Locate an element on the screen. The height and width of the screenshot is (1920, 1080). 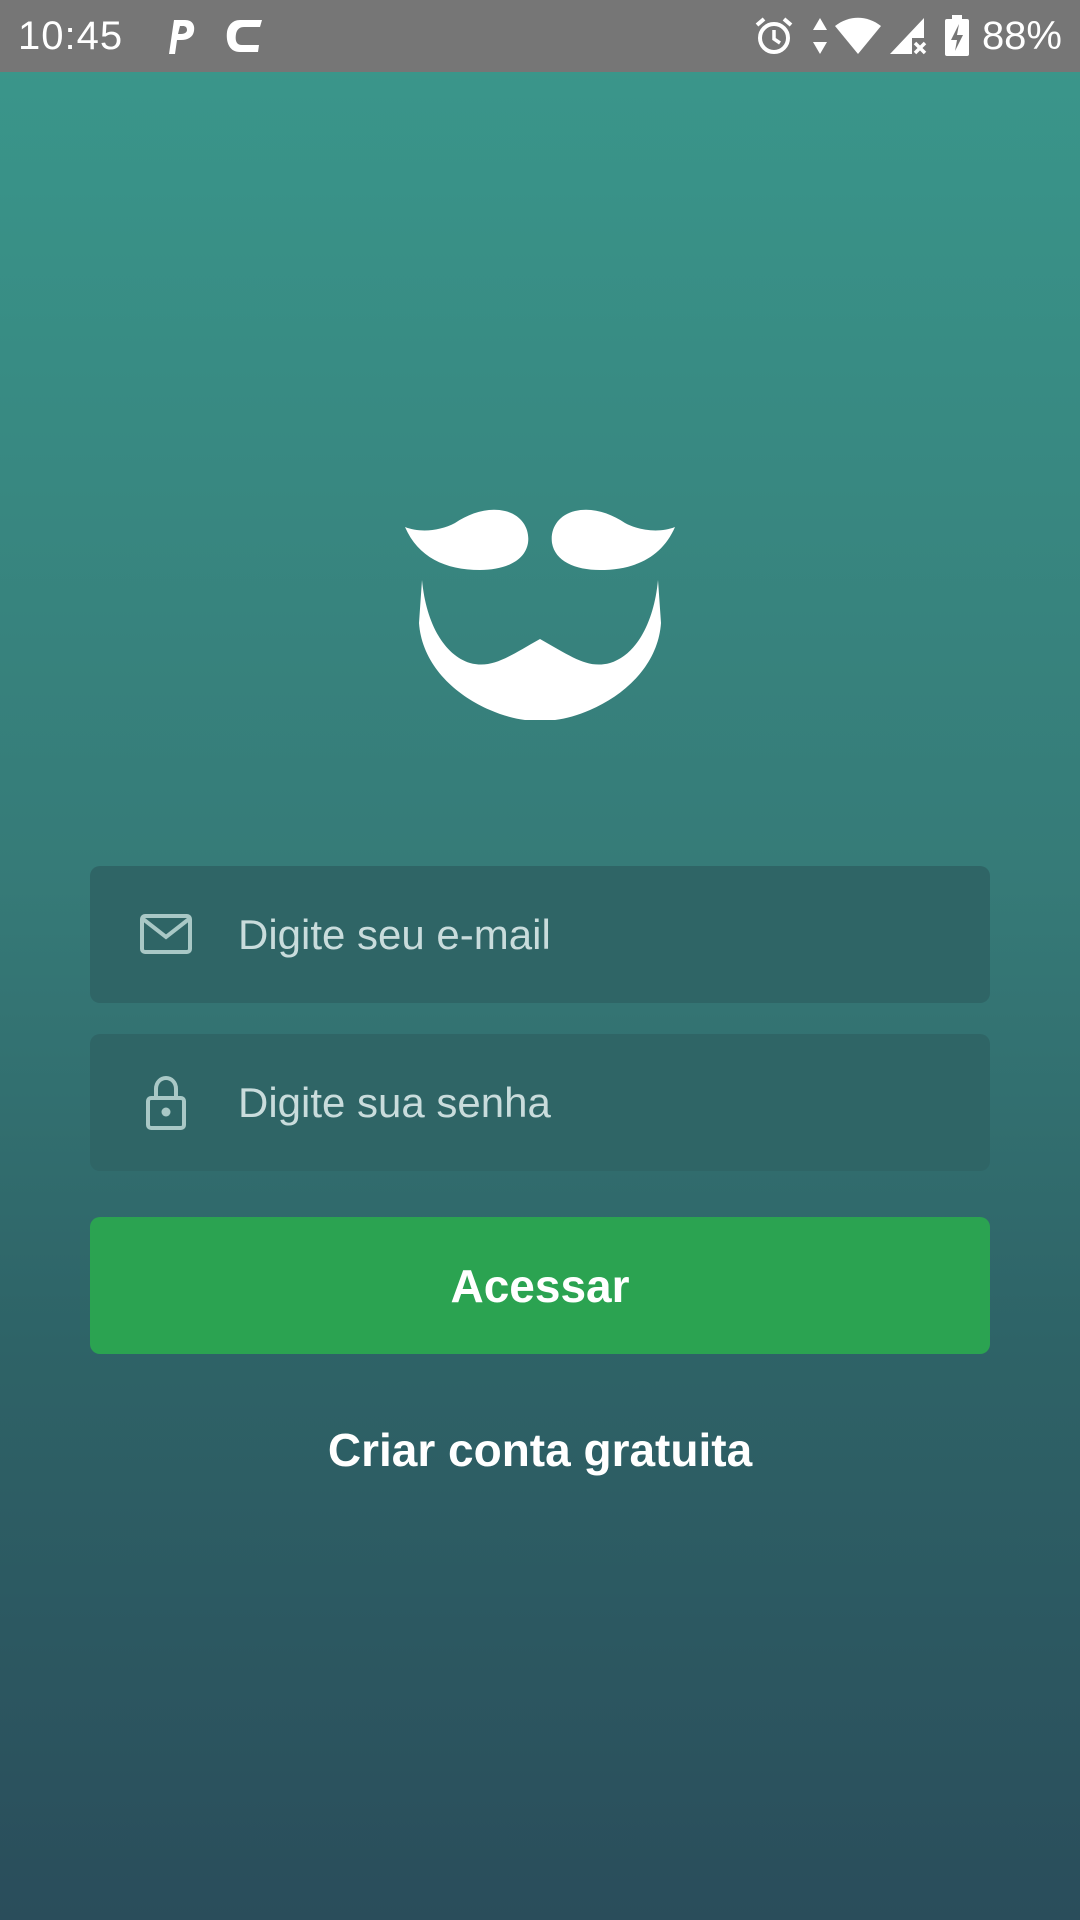
status-bar: 10:45 88% is located at coordinates (540, 36).